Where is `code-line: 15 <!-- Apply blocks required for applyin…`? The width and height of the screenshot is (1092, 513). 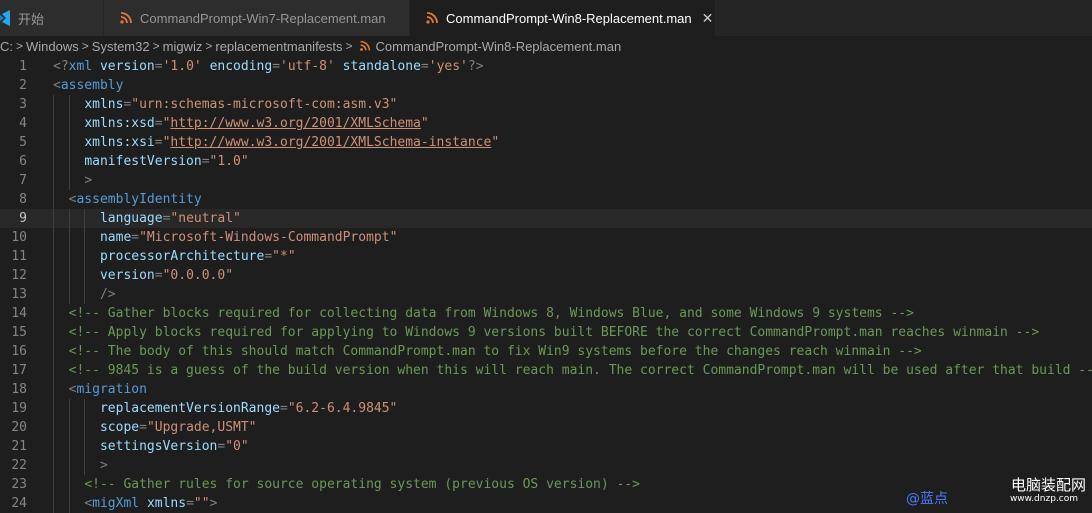
code-line: 15 <!-- Apply blocks required for applyin… is located at coordinates (546, 332).